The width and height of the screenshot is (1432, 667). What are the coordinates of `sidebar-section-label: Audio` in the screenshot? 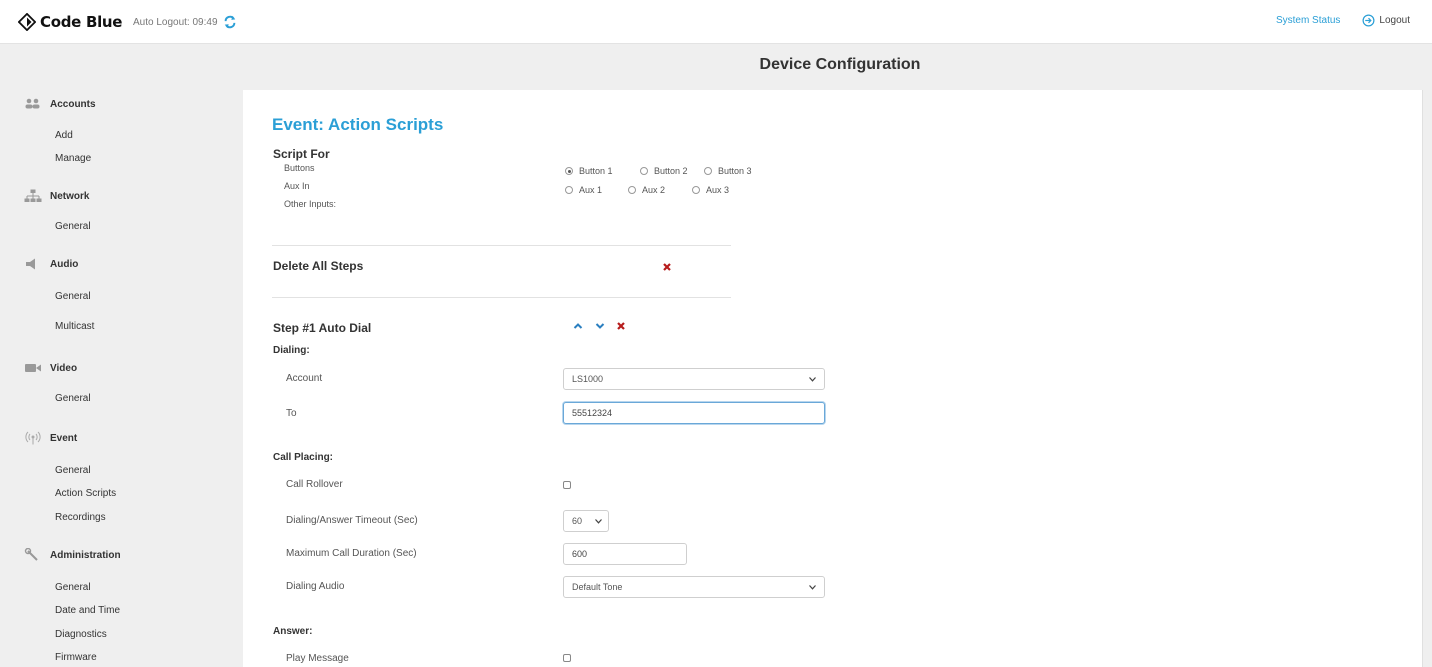 It's located at (64, 264).